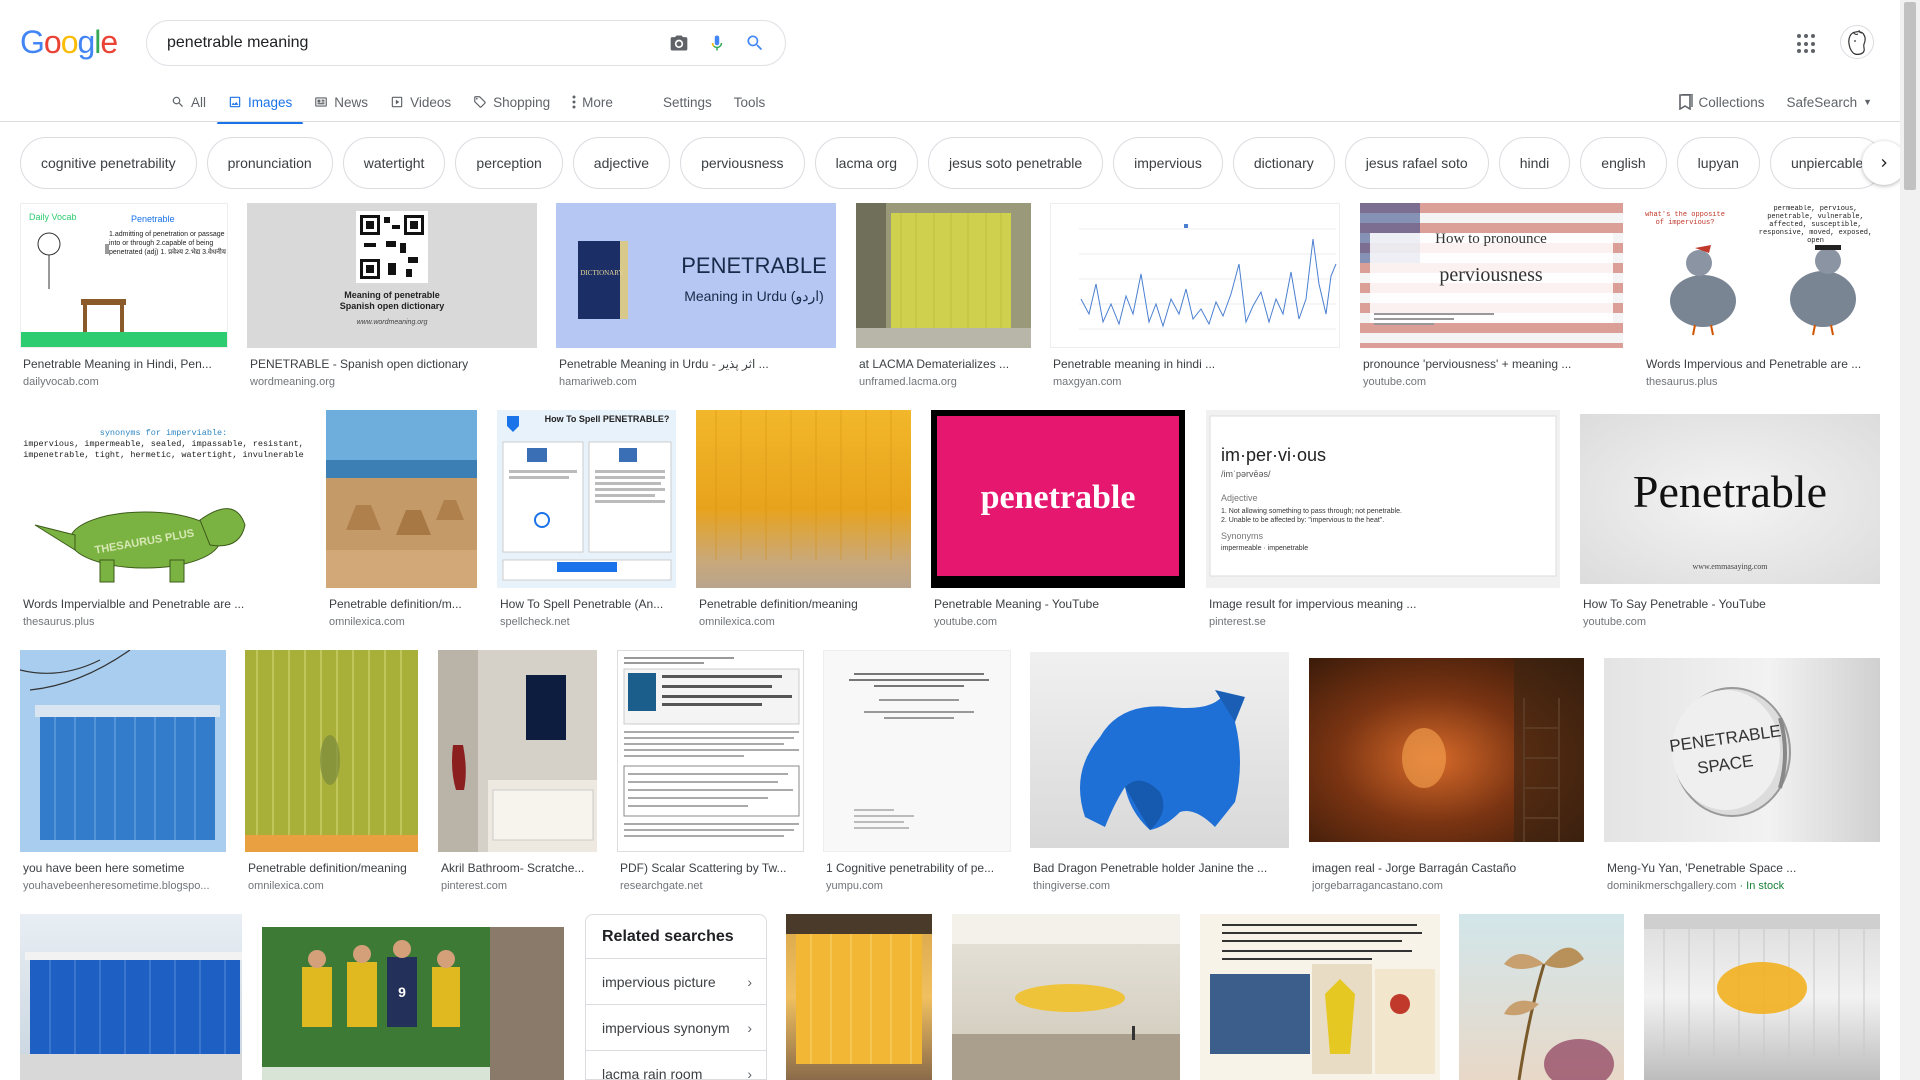  What do you see at coordinates (1807, 44) in the screenshot?
I see `apps-grid-icon` at bounding box center [1807, 44].